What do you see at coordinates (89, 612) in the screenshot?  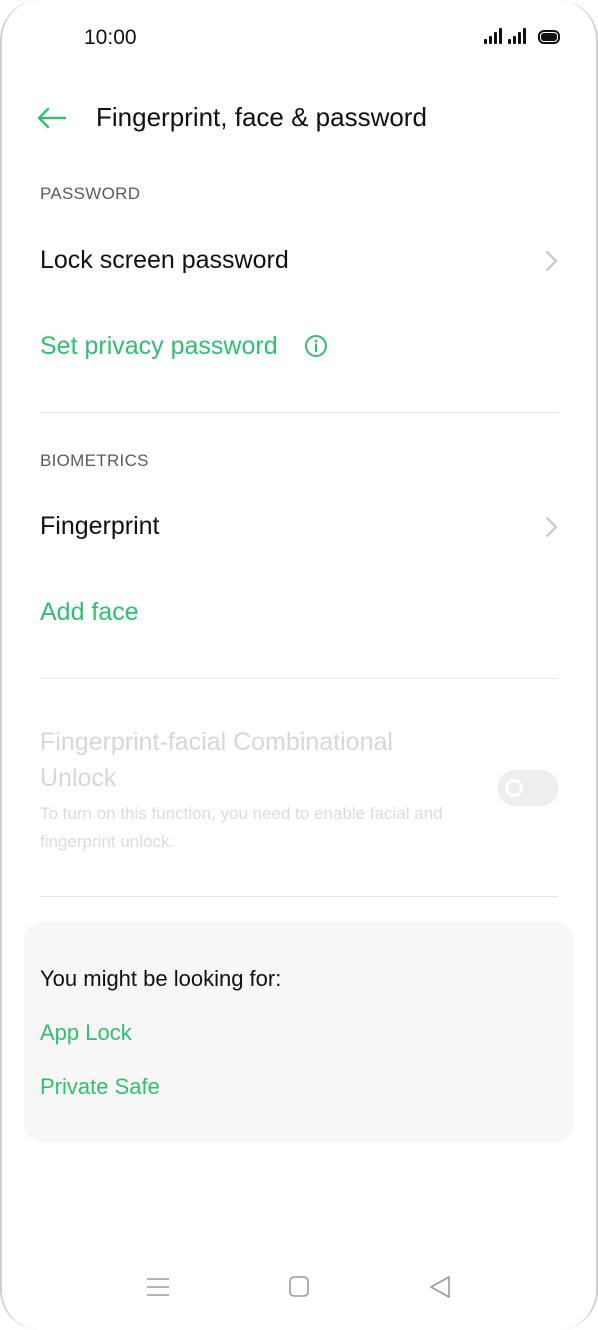 I see `add-face-label: Add face` at bounding box center [89, 612].